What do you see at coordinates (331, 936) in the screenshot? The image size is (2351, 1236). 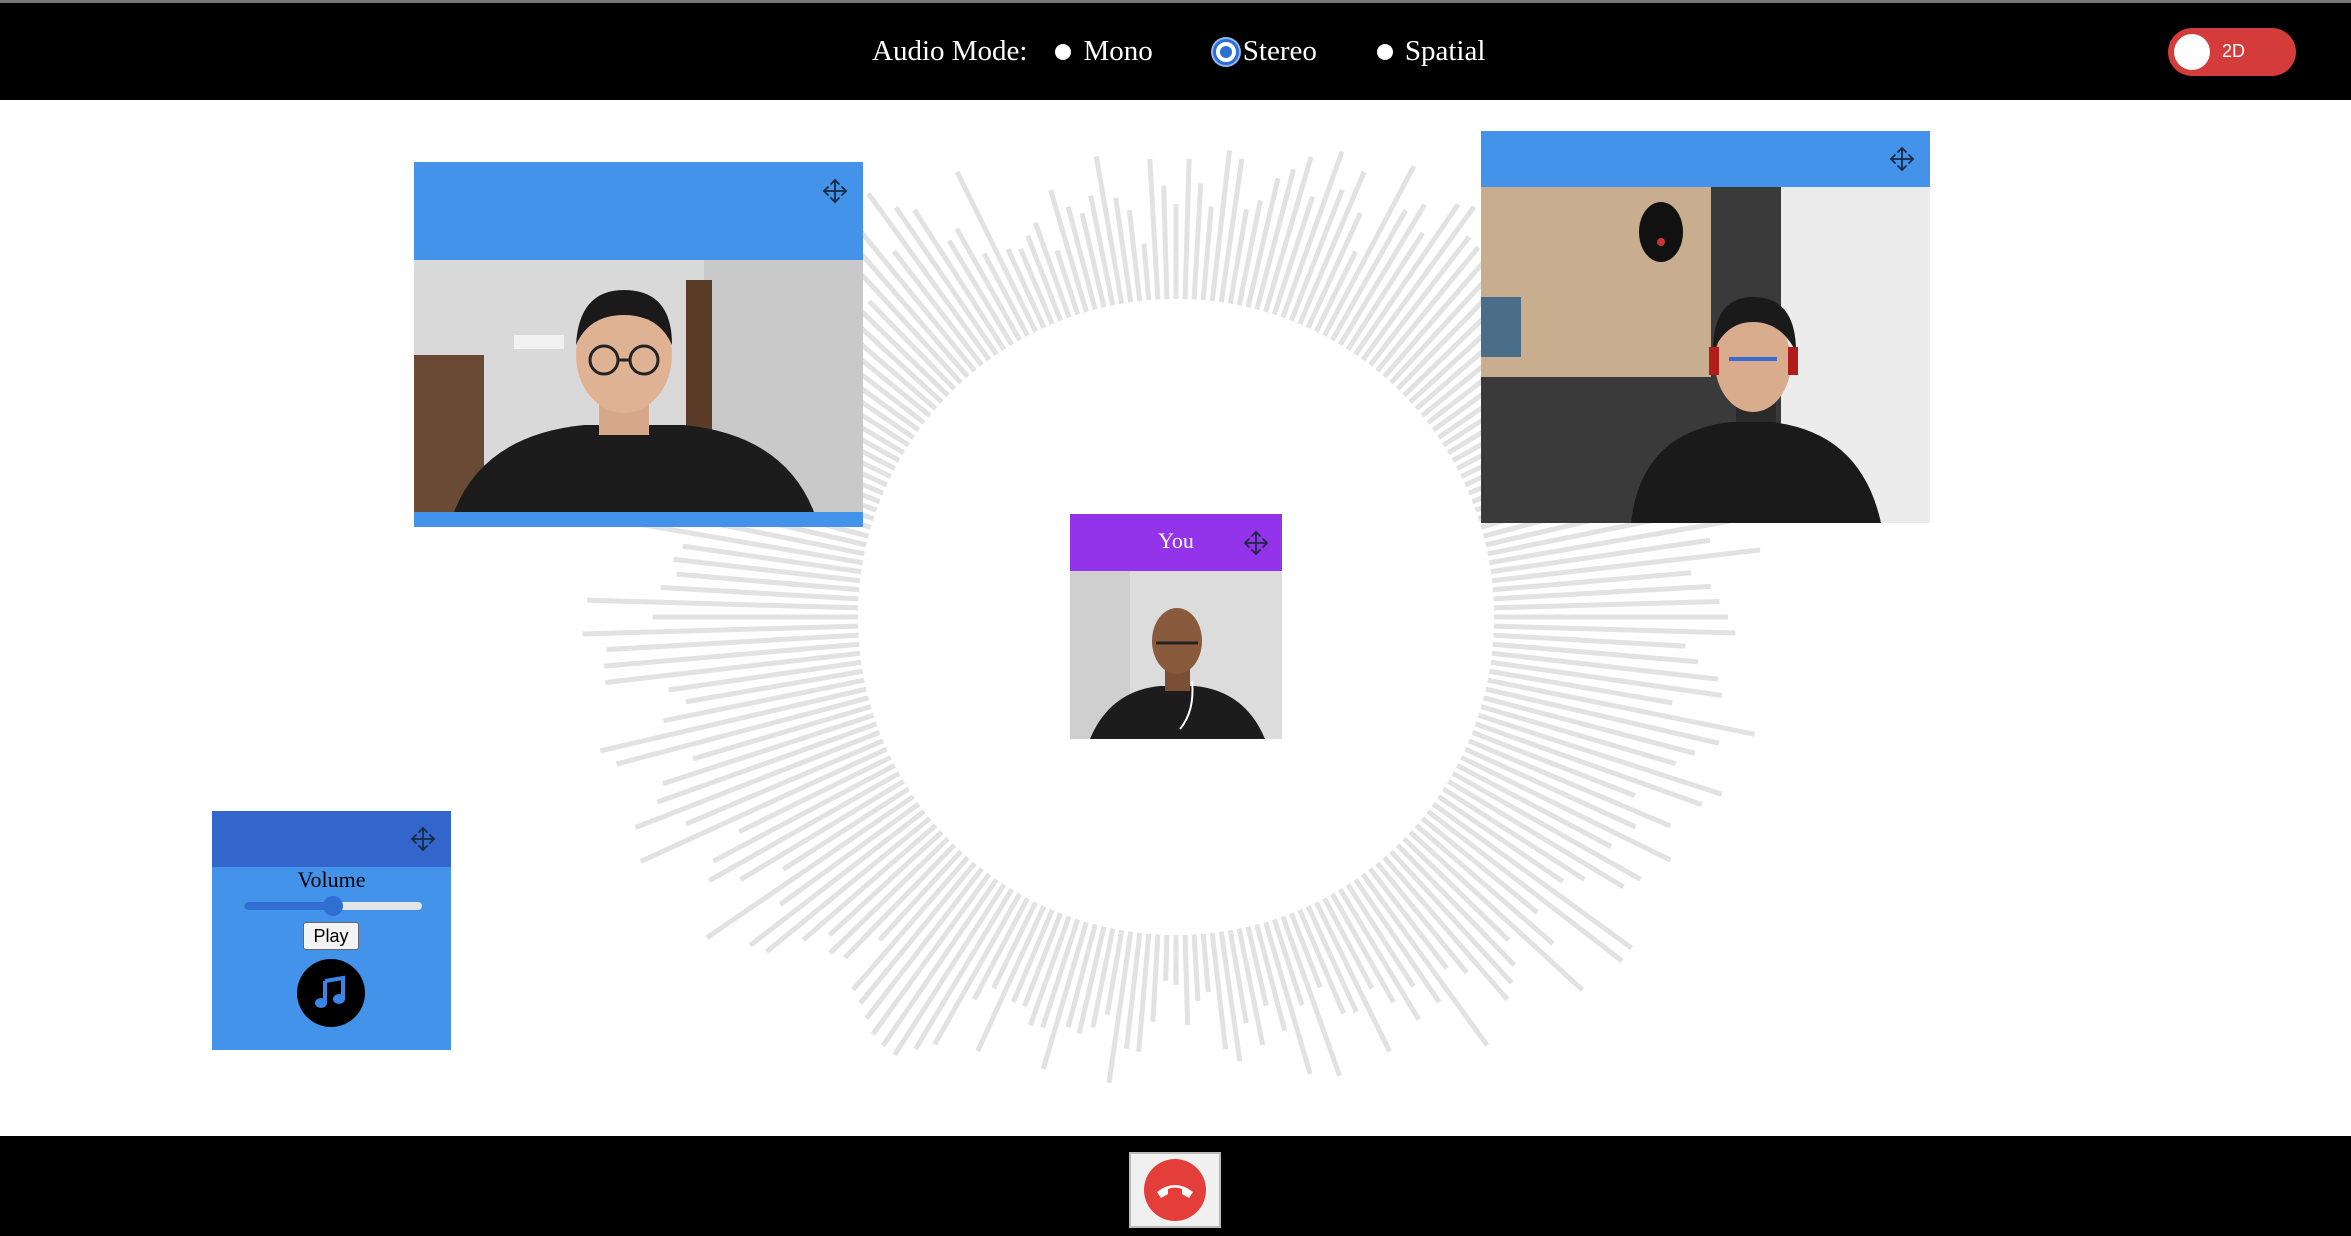 I see `play-button: Play` at bounding box center [331, 936].